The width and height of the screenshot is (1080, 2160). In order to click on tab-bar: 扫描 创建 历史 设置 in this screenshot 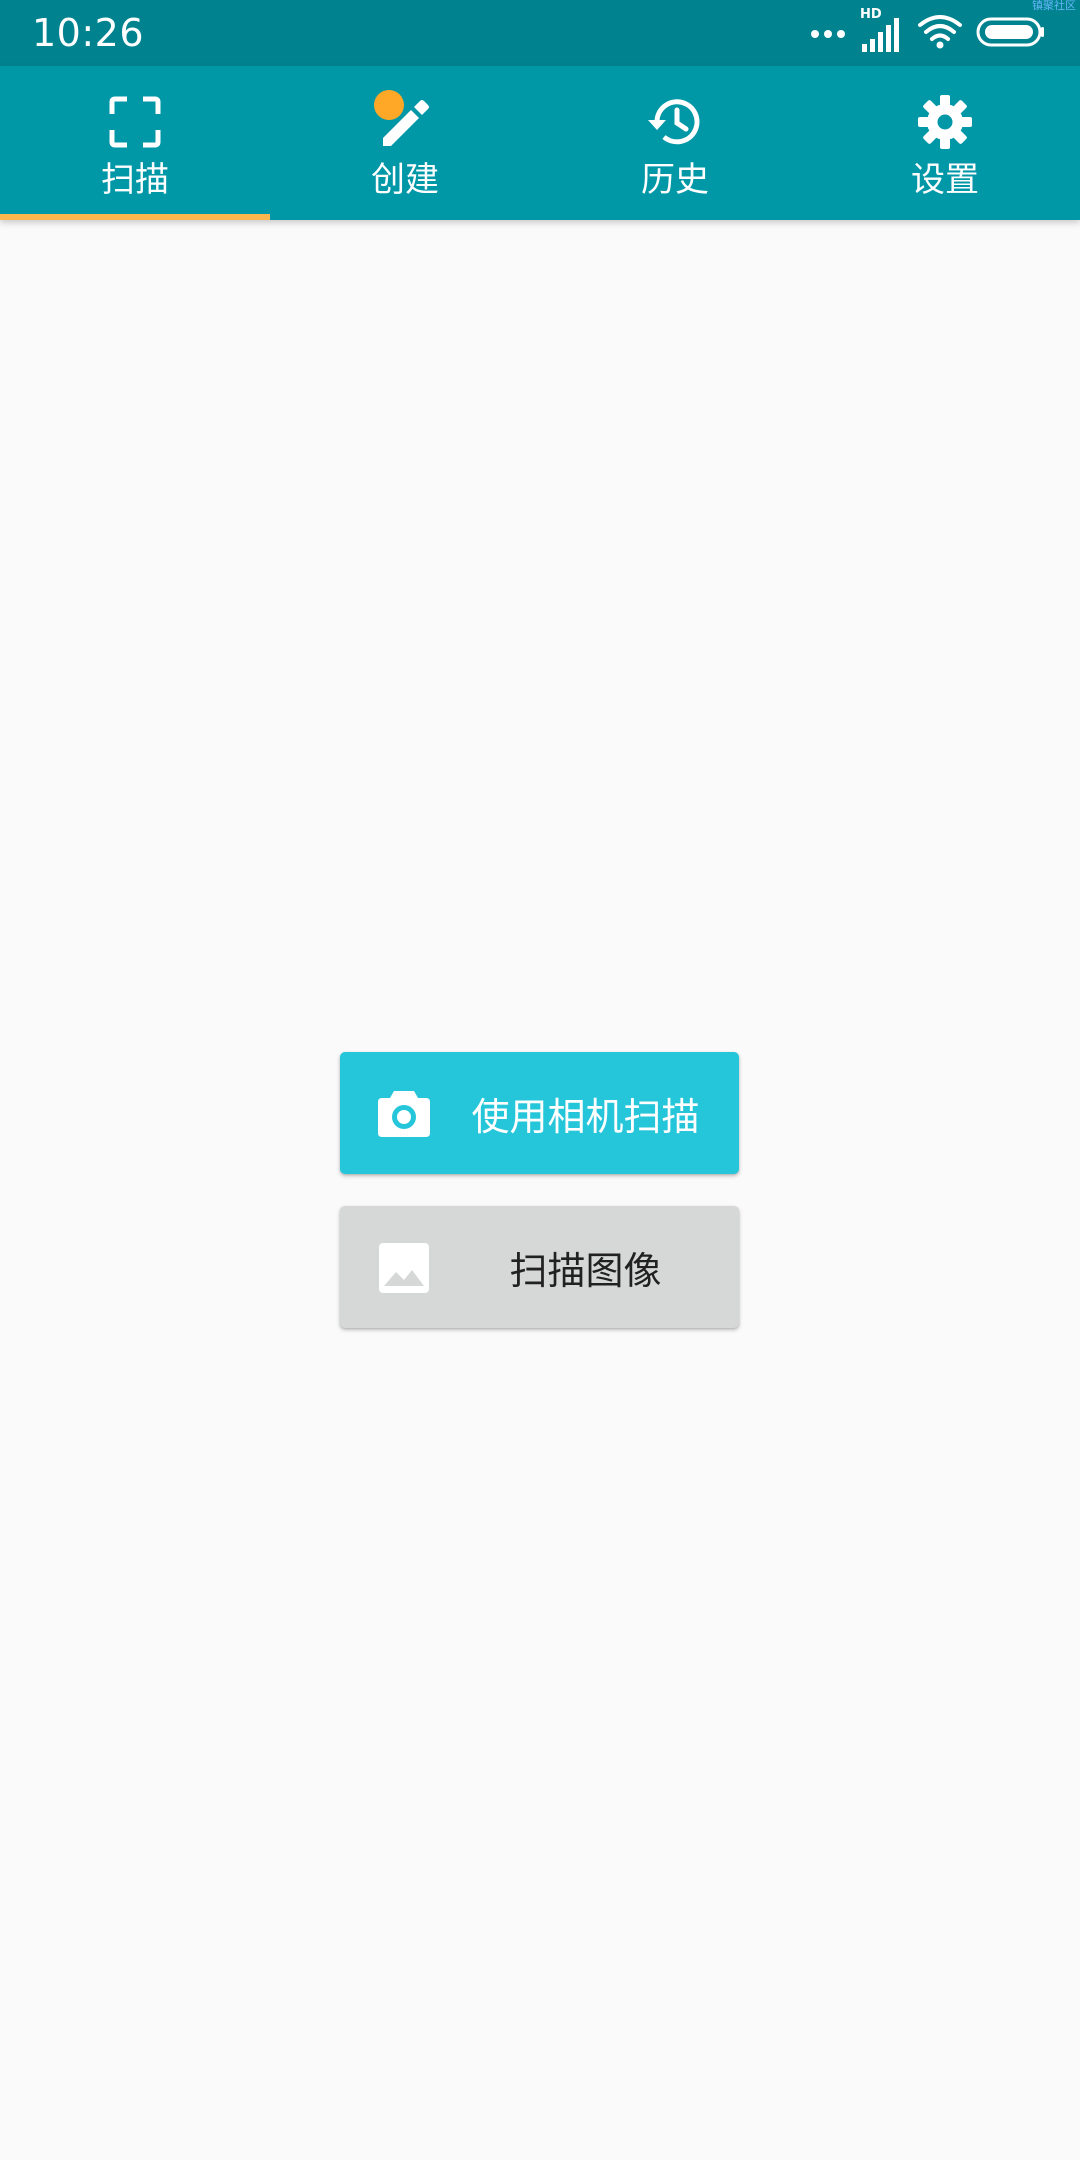, I will do `click(540, 143)`.